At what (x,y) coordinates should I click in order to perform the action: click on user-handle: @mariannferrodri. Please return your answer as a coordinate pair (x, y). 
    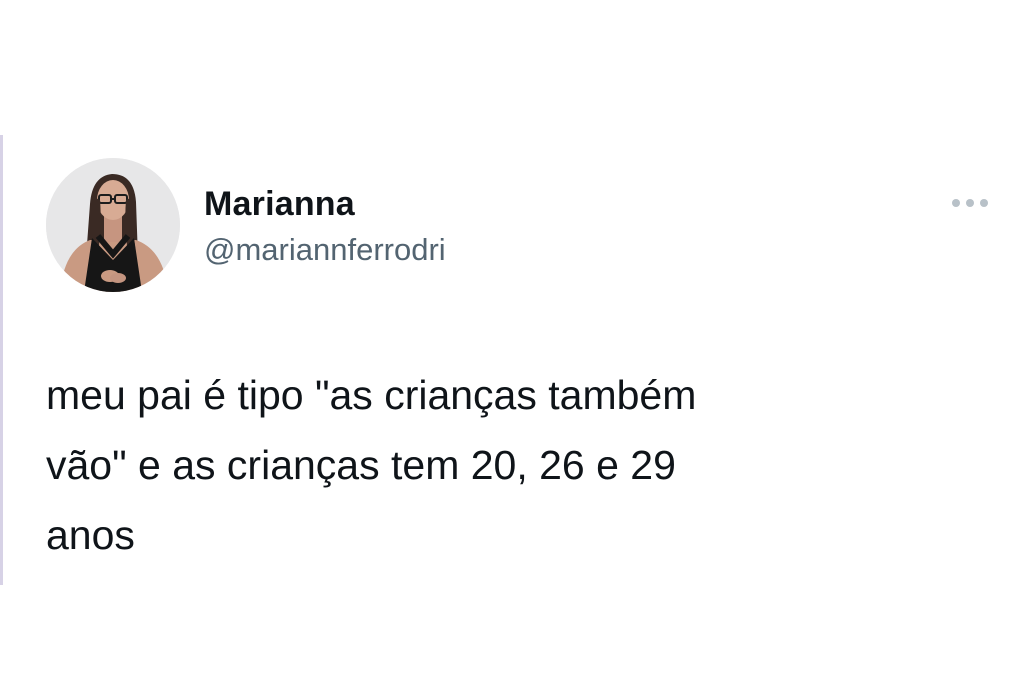
    Looking at the image, I should click on (325, 250).